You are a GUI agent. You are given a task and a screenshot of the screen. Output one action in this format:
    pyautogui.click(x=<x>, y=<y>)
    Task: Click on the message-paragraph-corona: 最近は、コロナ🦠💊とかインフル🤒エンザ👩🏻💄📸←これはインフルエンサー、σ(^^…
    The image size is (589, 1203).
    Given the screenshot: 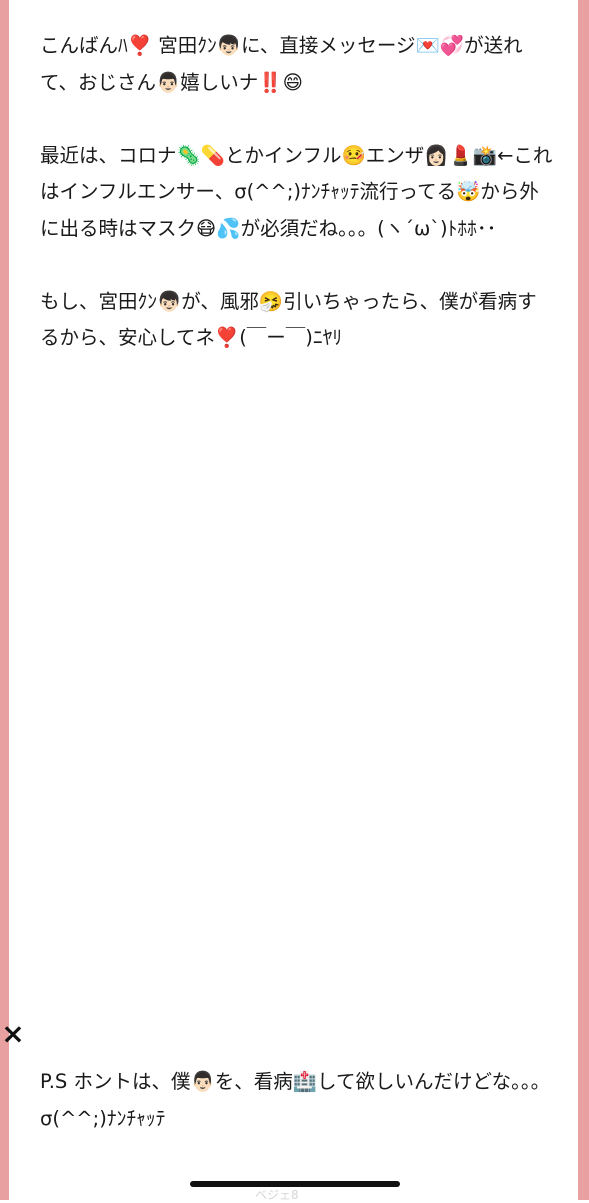 What is the action you would take?
    pyautogui.click(x=296, y=191)
    